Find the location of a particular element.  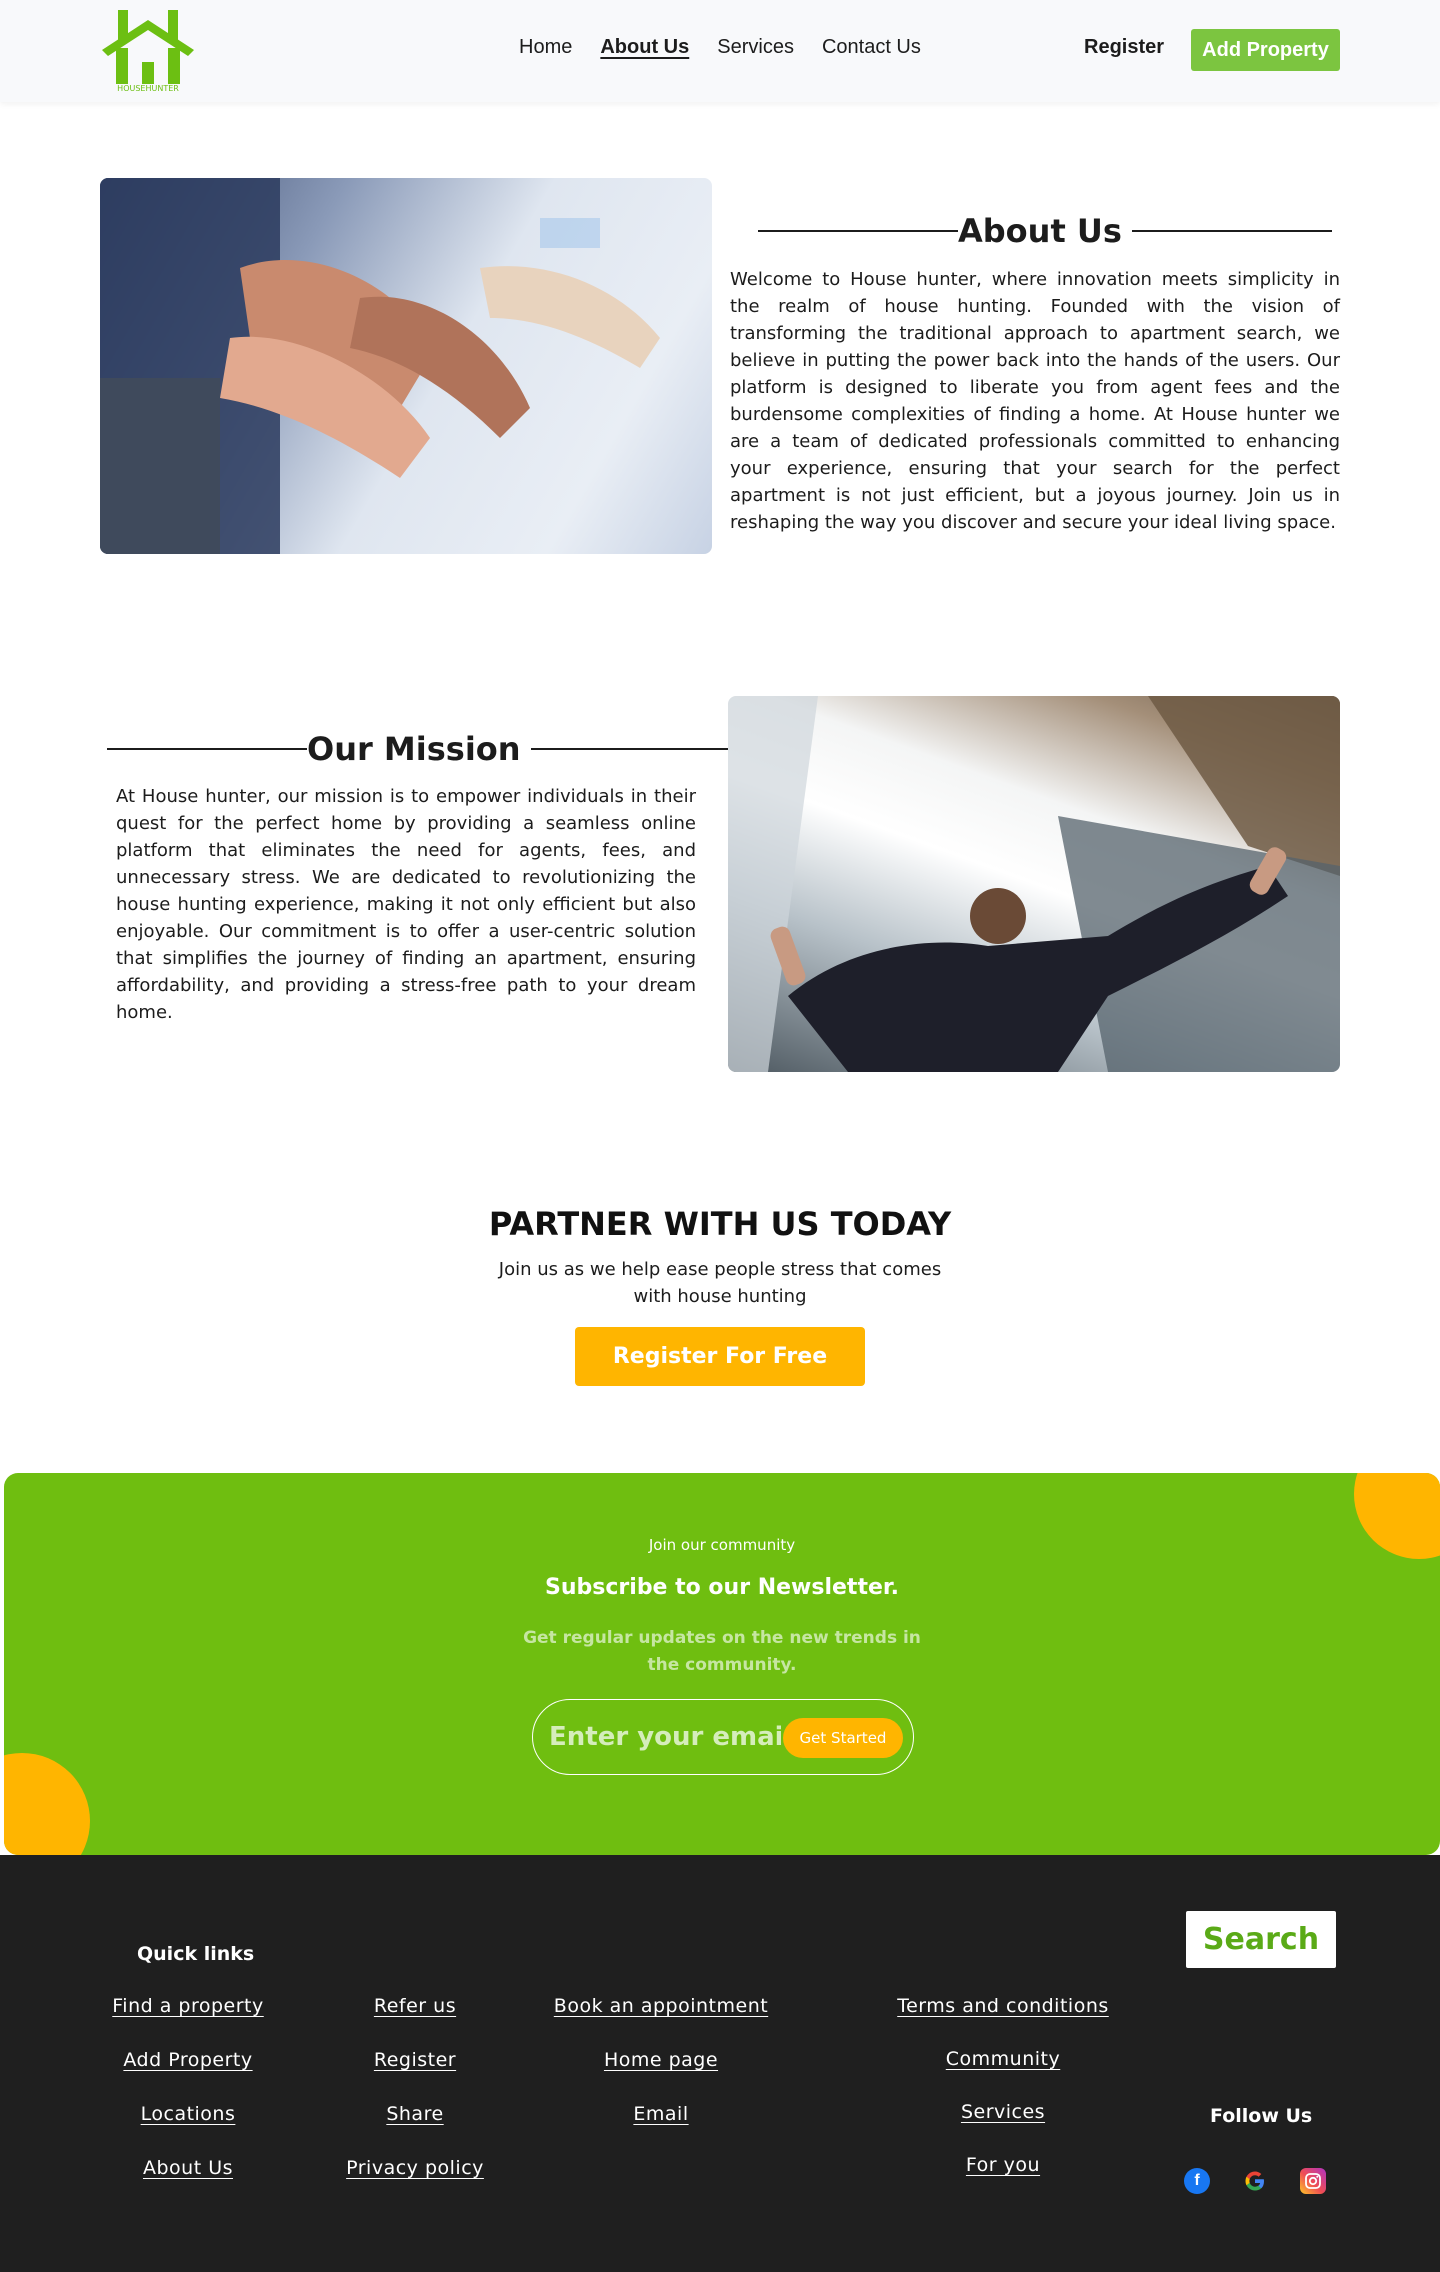

email-input is located at coordinates (665, 1737).